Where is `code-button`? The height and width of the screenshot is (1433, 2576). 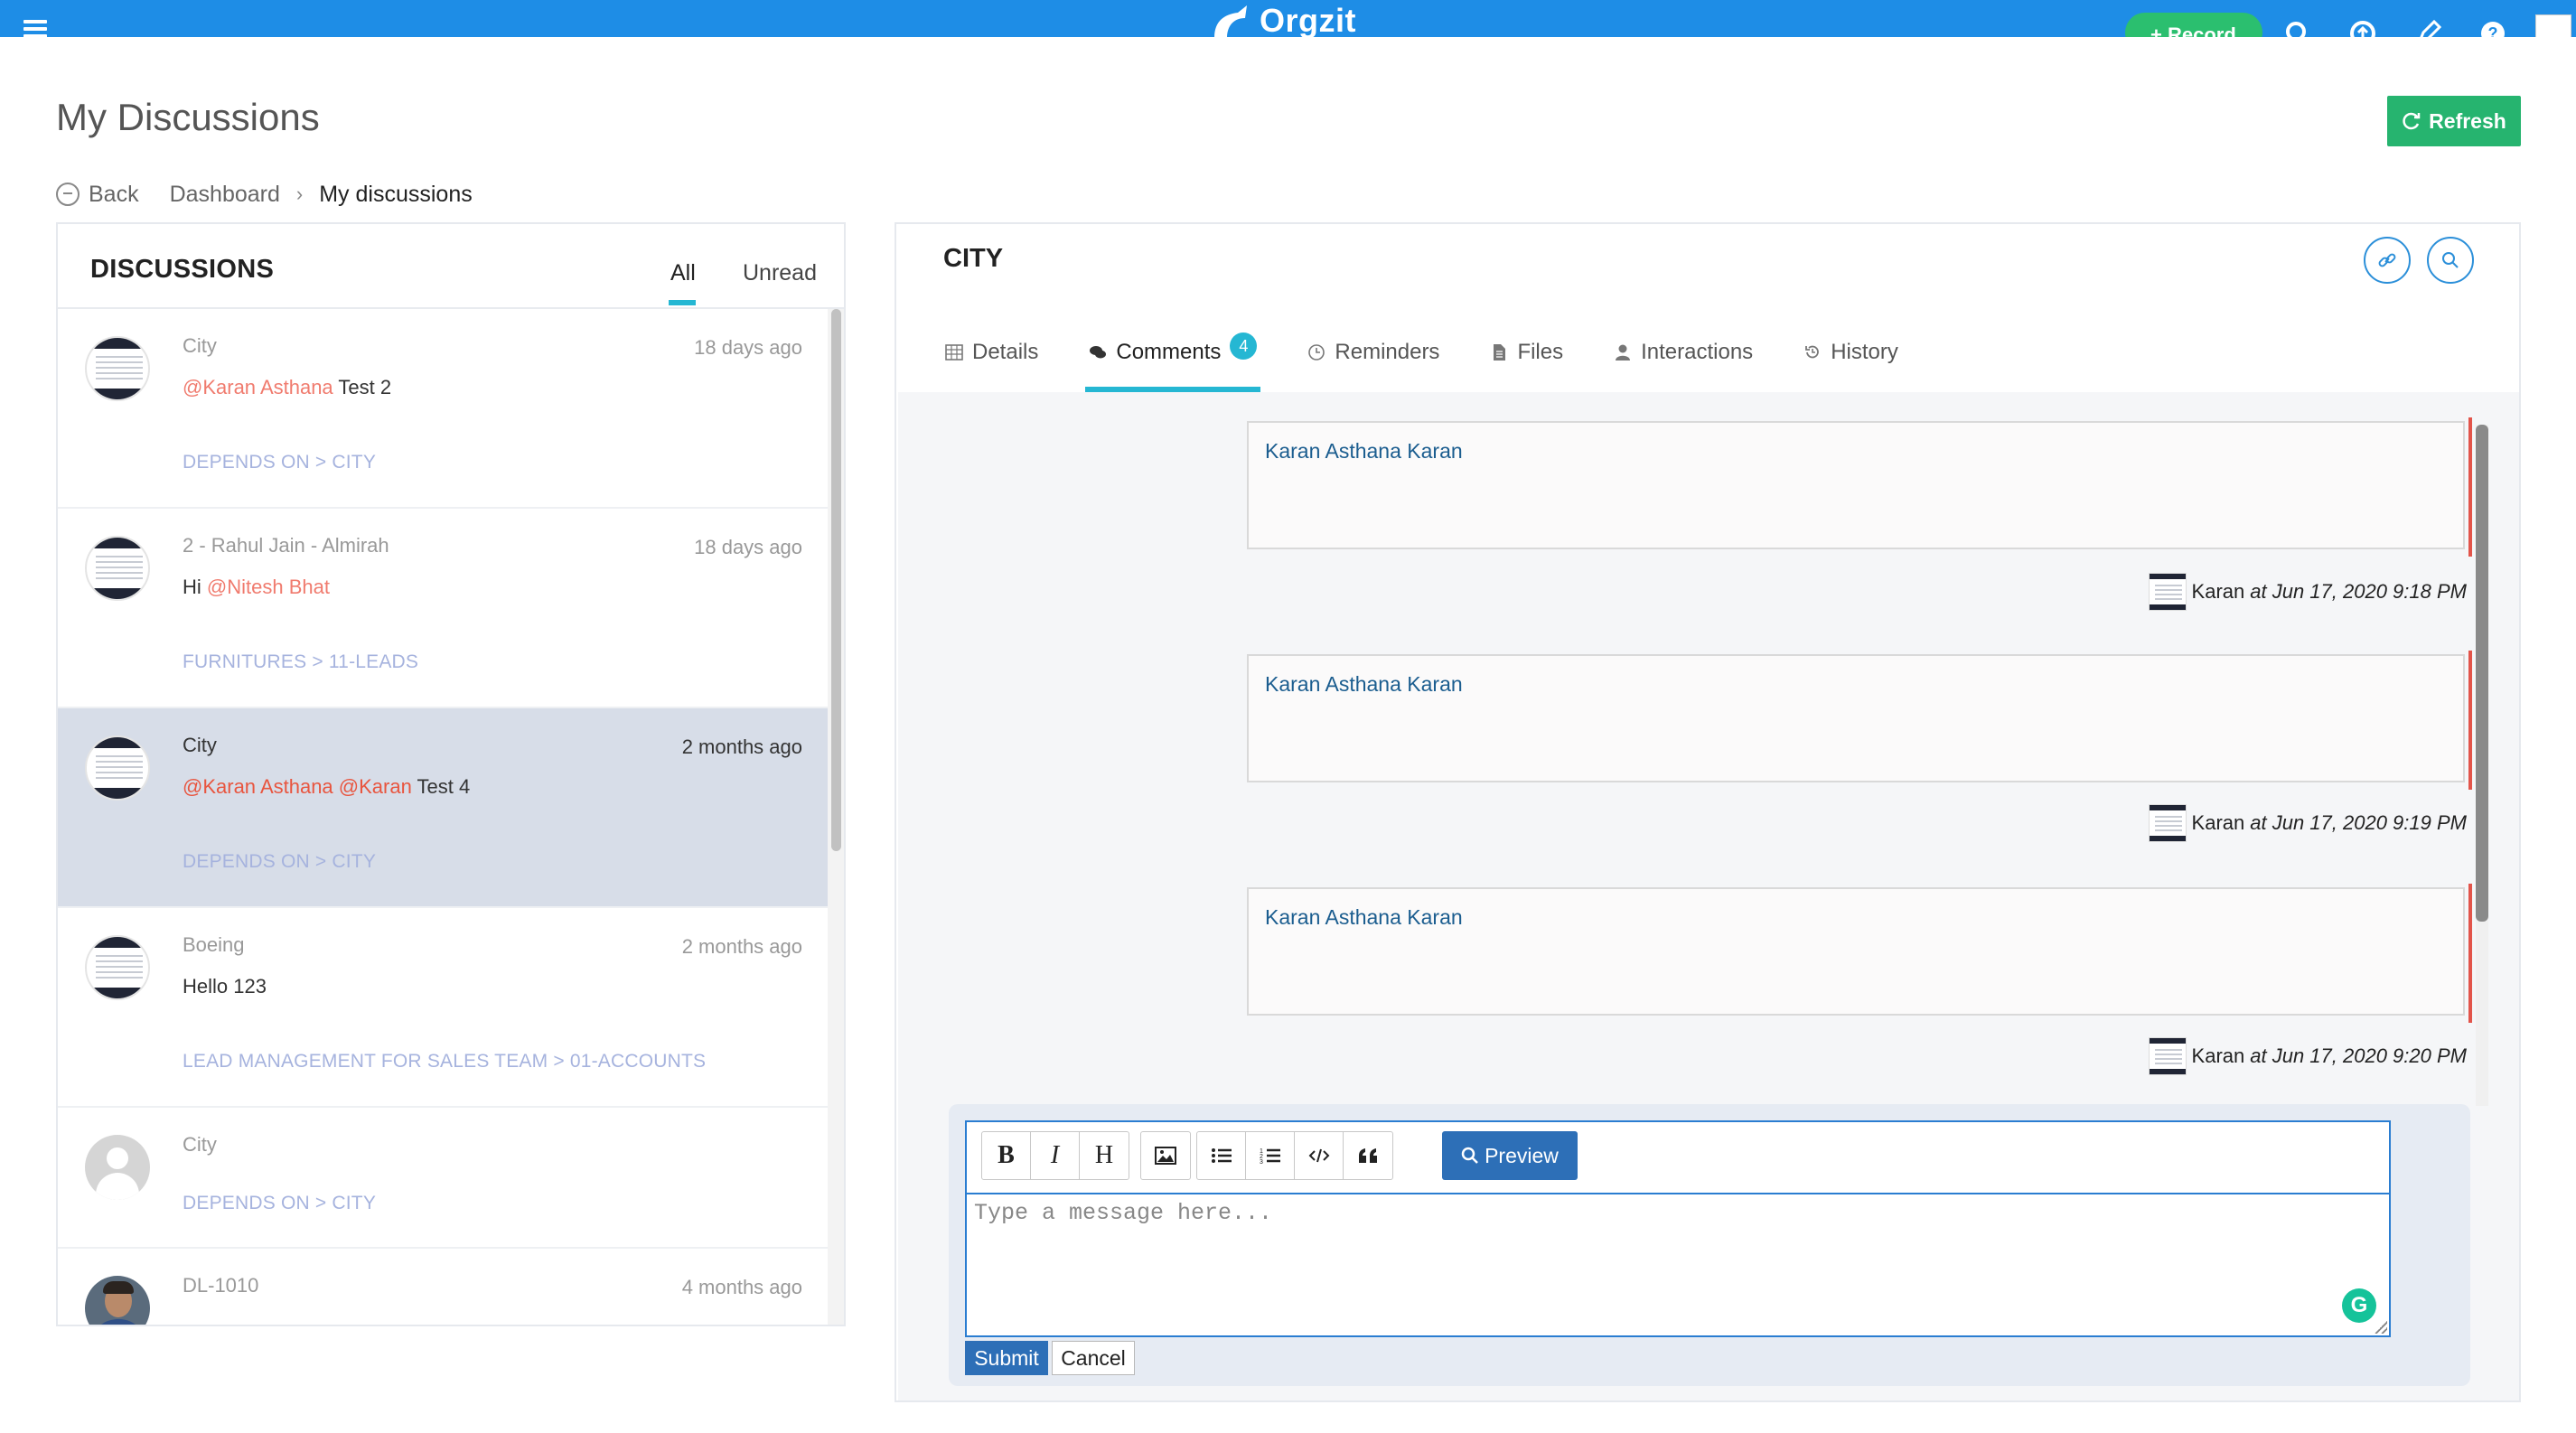 code-button is located at coordinates (1319, 1155).